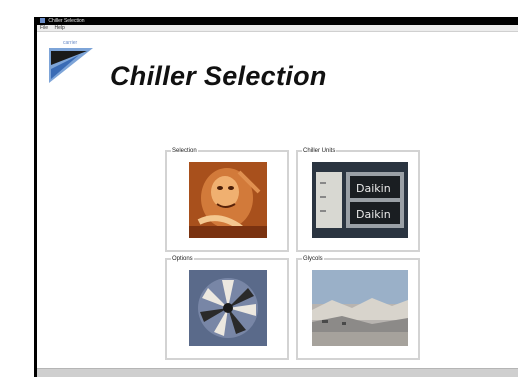  Describe the element at coordinates (319, 151) in the screenshot. I see `tile-label-chiller-units: Chiller Units` at that location.